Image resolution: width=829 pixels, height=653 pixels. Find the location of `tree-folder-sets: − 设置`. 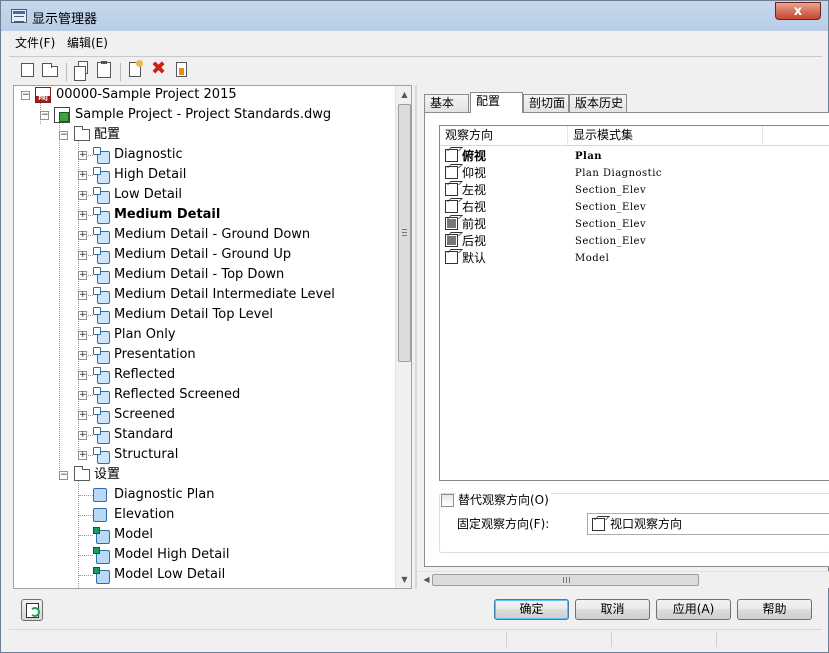

tree-folder-sets: − 设置 is located at coordinates (204, 476).